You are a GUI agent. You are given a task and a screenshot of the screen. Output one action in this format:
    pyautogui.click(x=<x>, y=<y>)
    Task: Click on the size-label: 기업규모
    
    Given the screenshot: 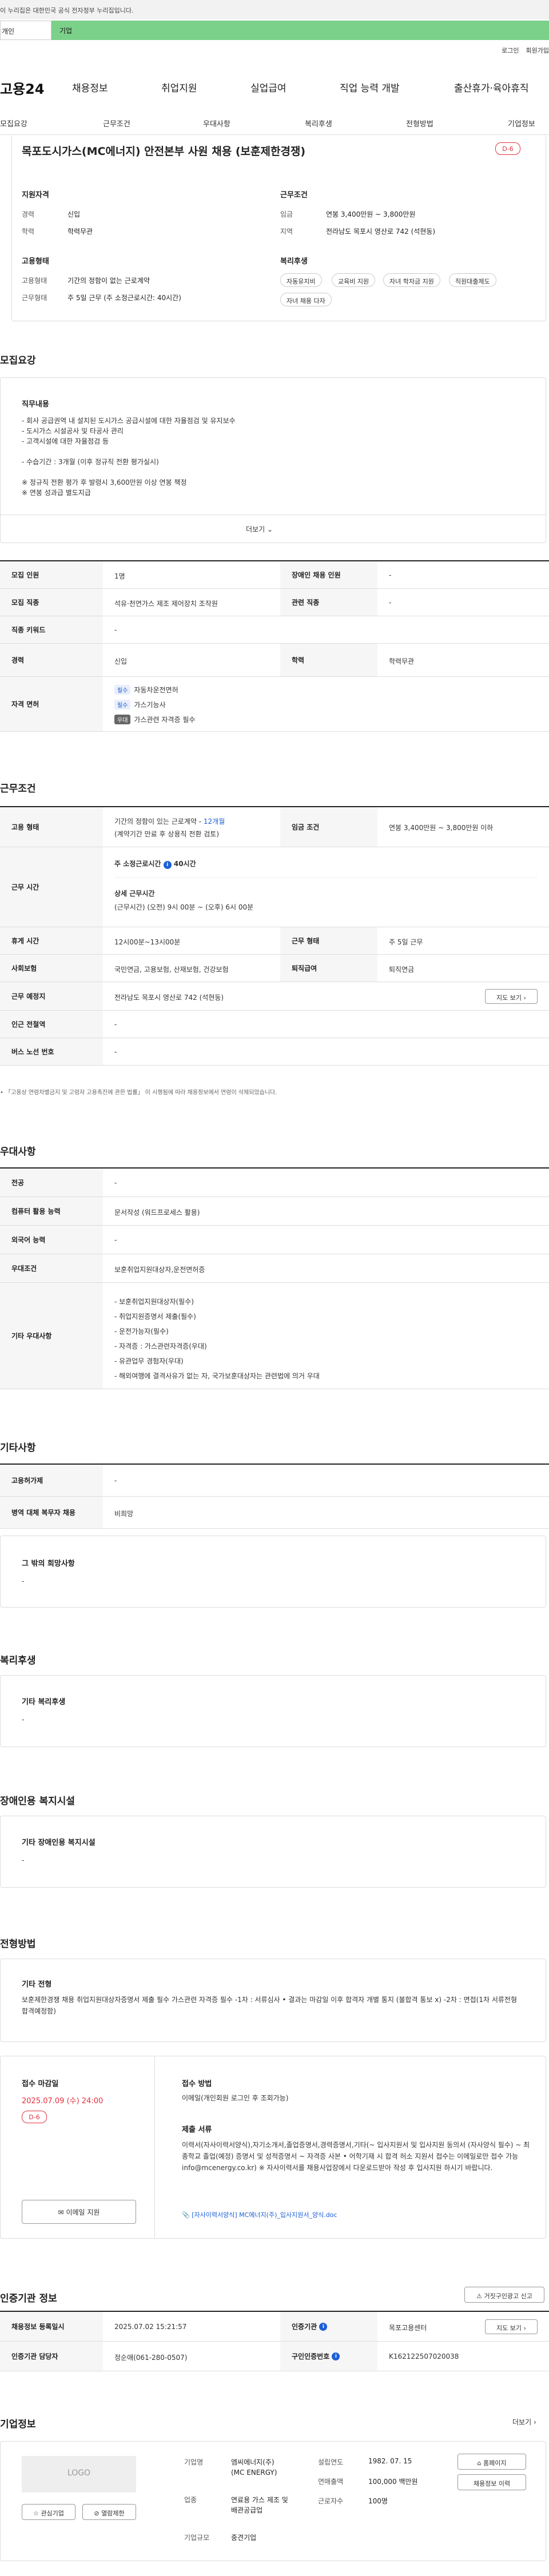 What is the action you would take?
    pyautogui.click(x=197, y=2538)
    